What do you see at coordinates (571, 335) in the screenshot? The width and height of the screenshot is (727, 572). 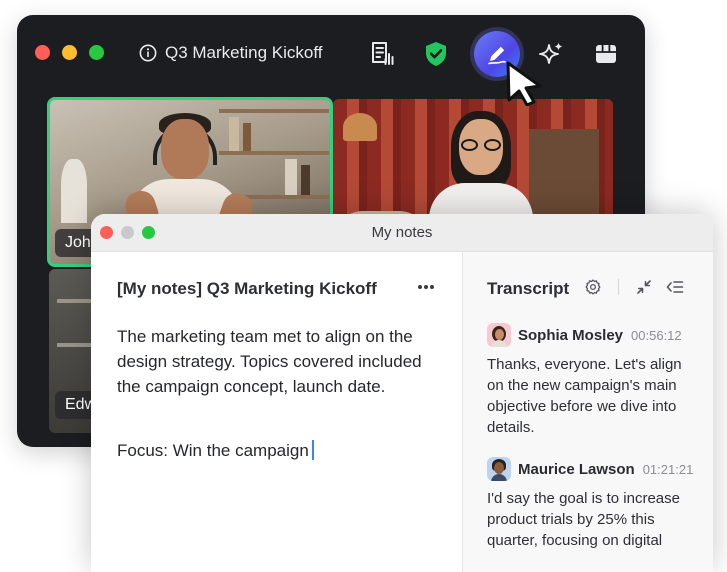 I see `speaker-name: Sophia Mosley` at bounding box center [571, 335].